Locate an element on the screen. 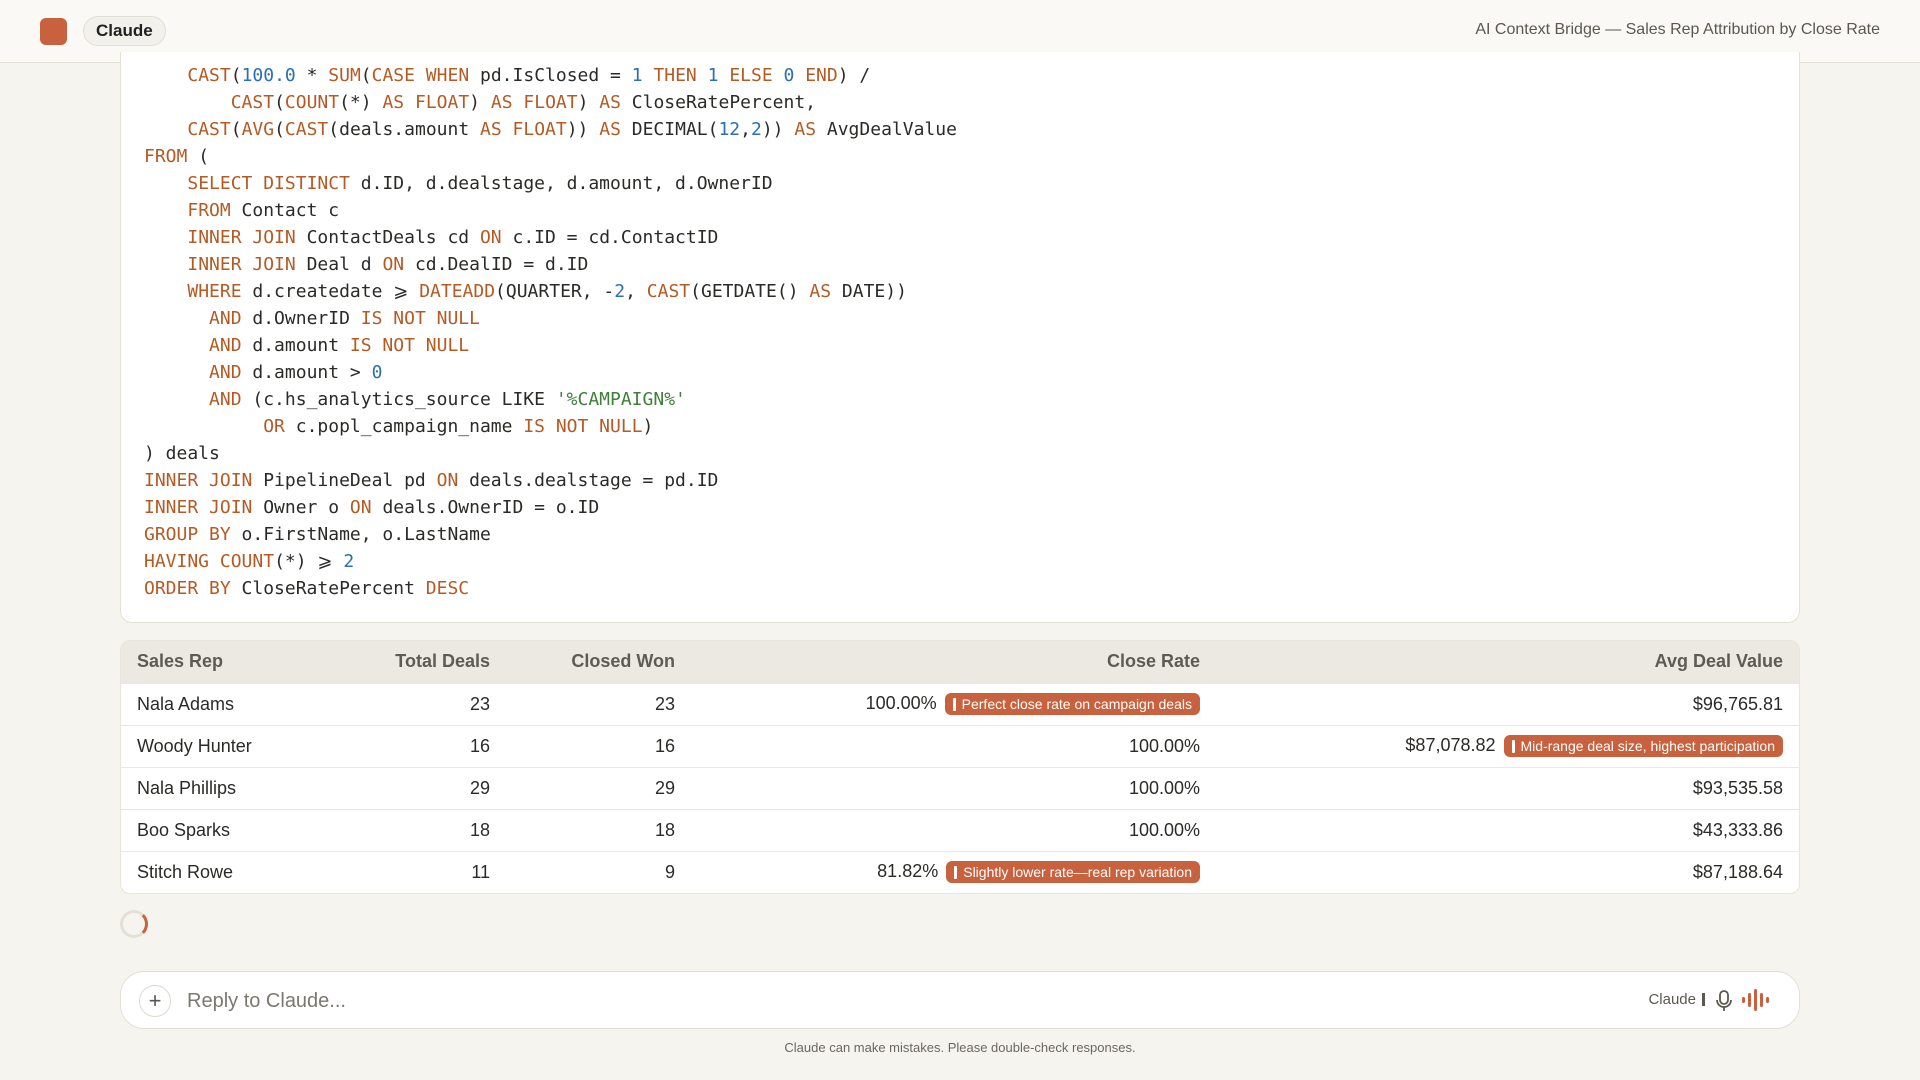 This screenshot has width=1920, height=1080. cell-total-deals-value: 18 is located at coordinates (479, 829).